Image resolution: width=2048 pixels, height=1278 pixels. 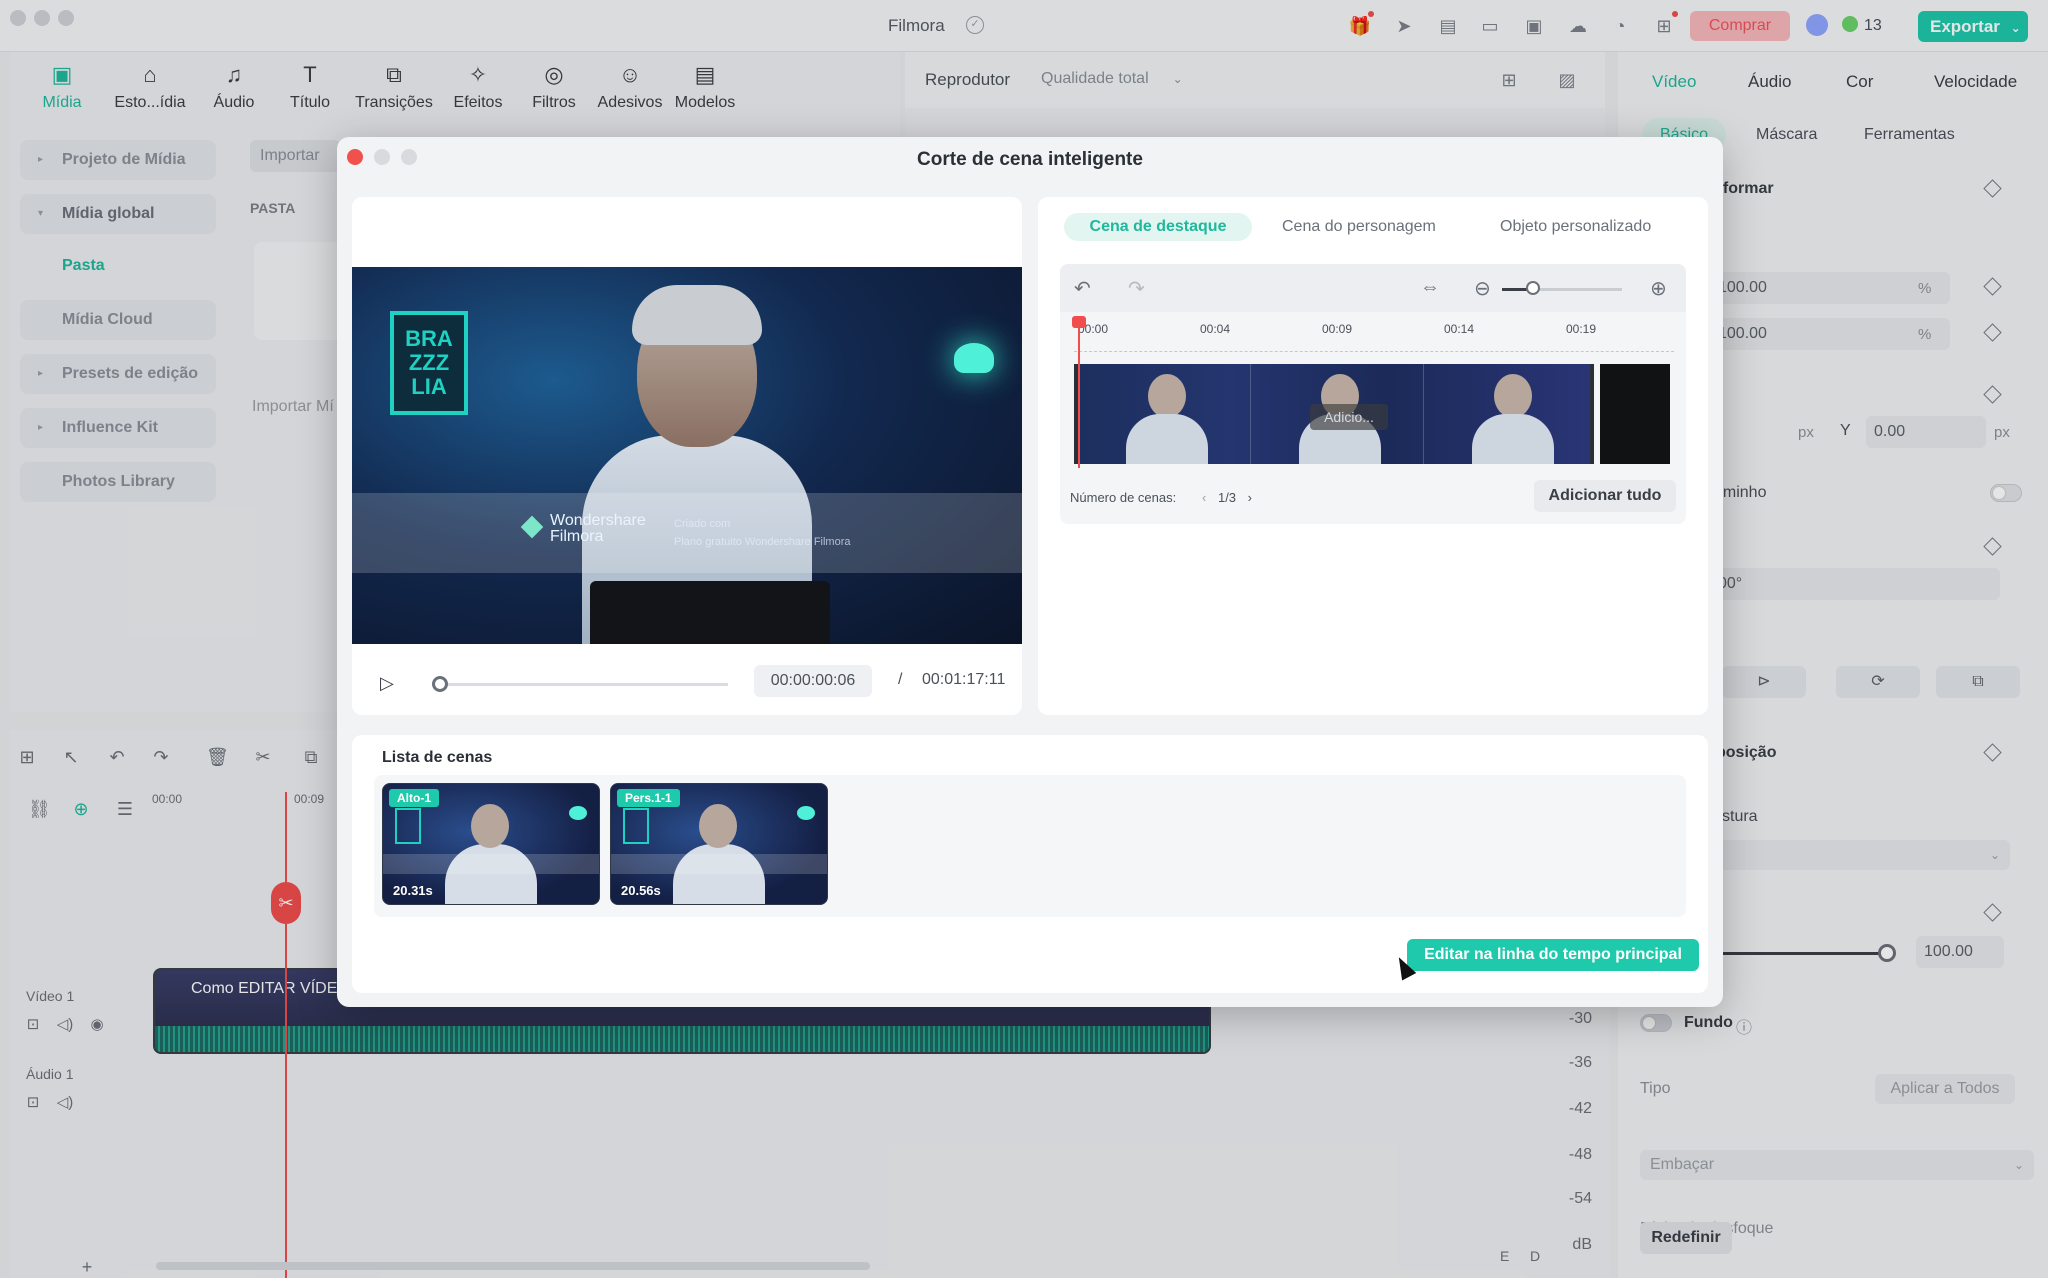 What do you see at coordinates (702, 524) in the screenshot?
I see `watermark-small1: Criado com` at bounding box center [702, 524].